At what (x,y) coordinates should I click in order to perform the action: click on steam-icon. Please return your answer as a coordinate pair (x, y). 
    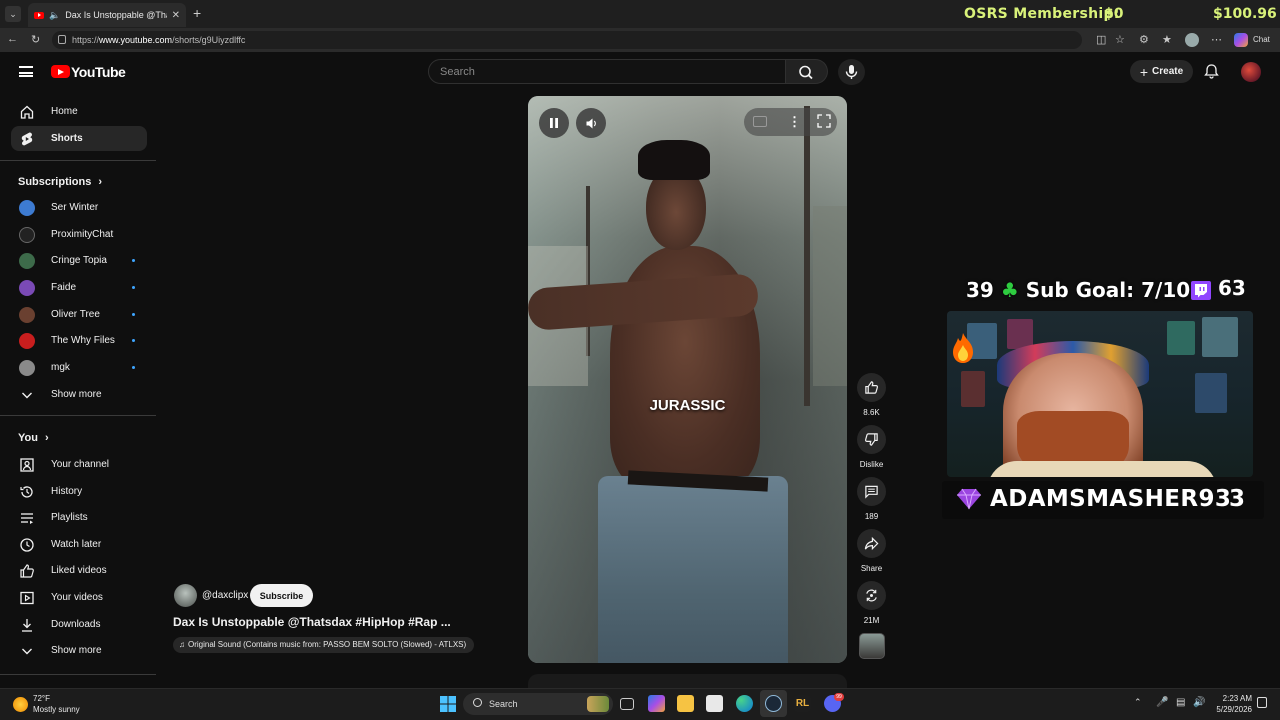
    Looking at the image, I should click on (773, 703).